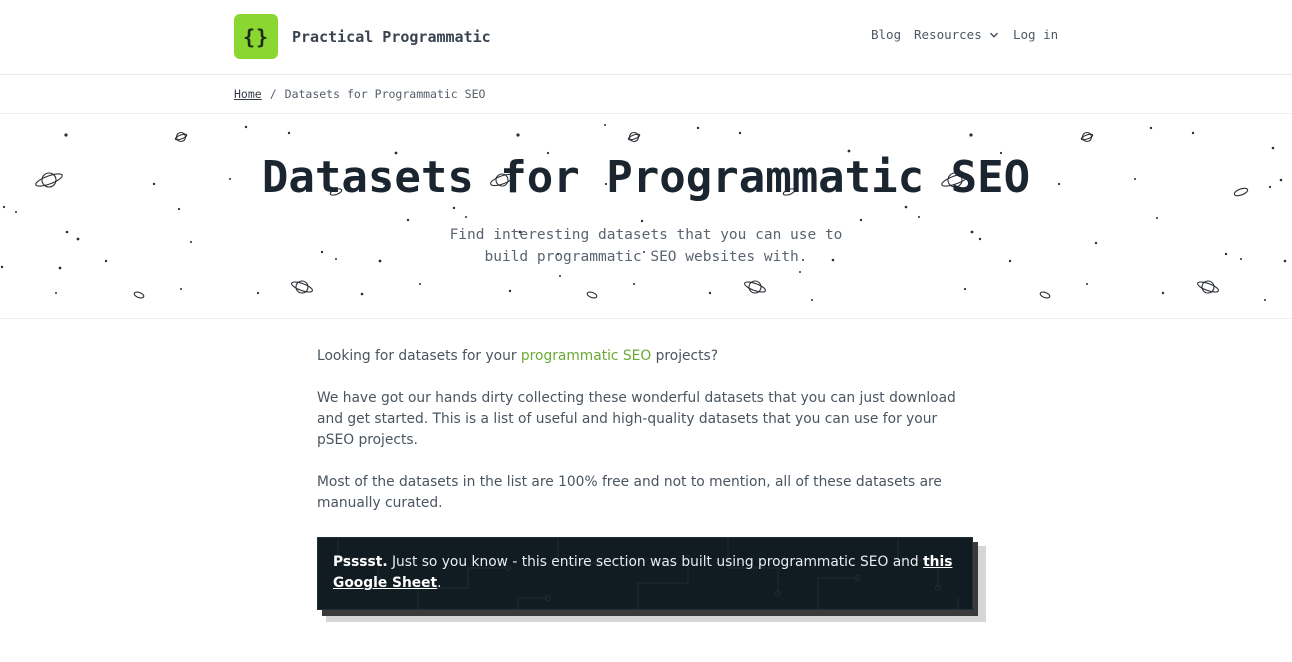 The image size is (1292, 662). What do you see at coordinates (1035, 34) in the screenshot?
I see `nav-login-link: Log in` at bounding box center [1035, 34].